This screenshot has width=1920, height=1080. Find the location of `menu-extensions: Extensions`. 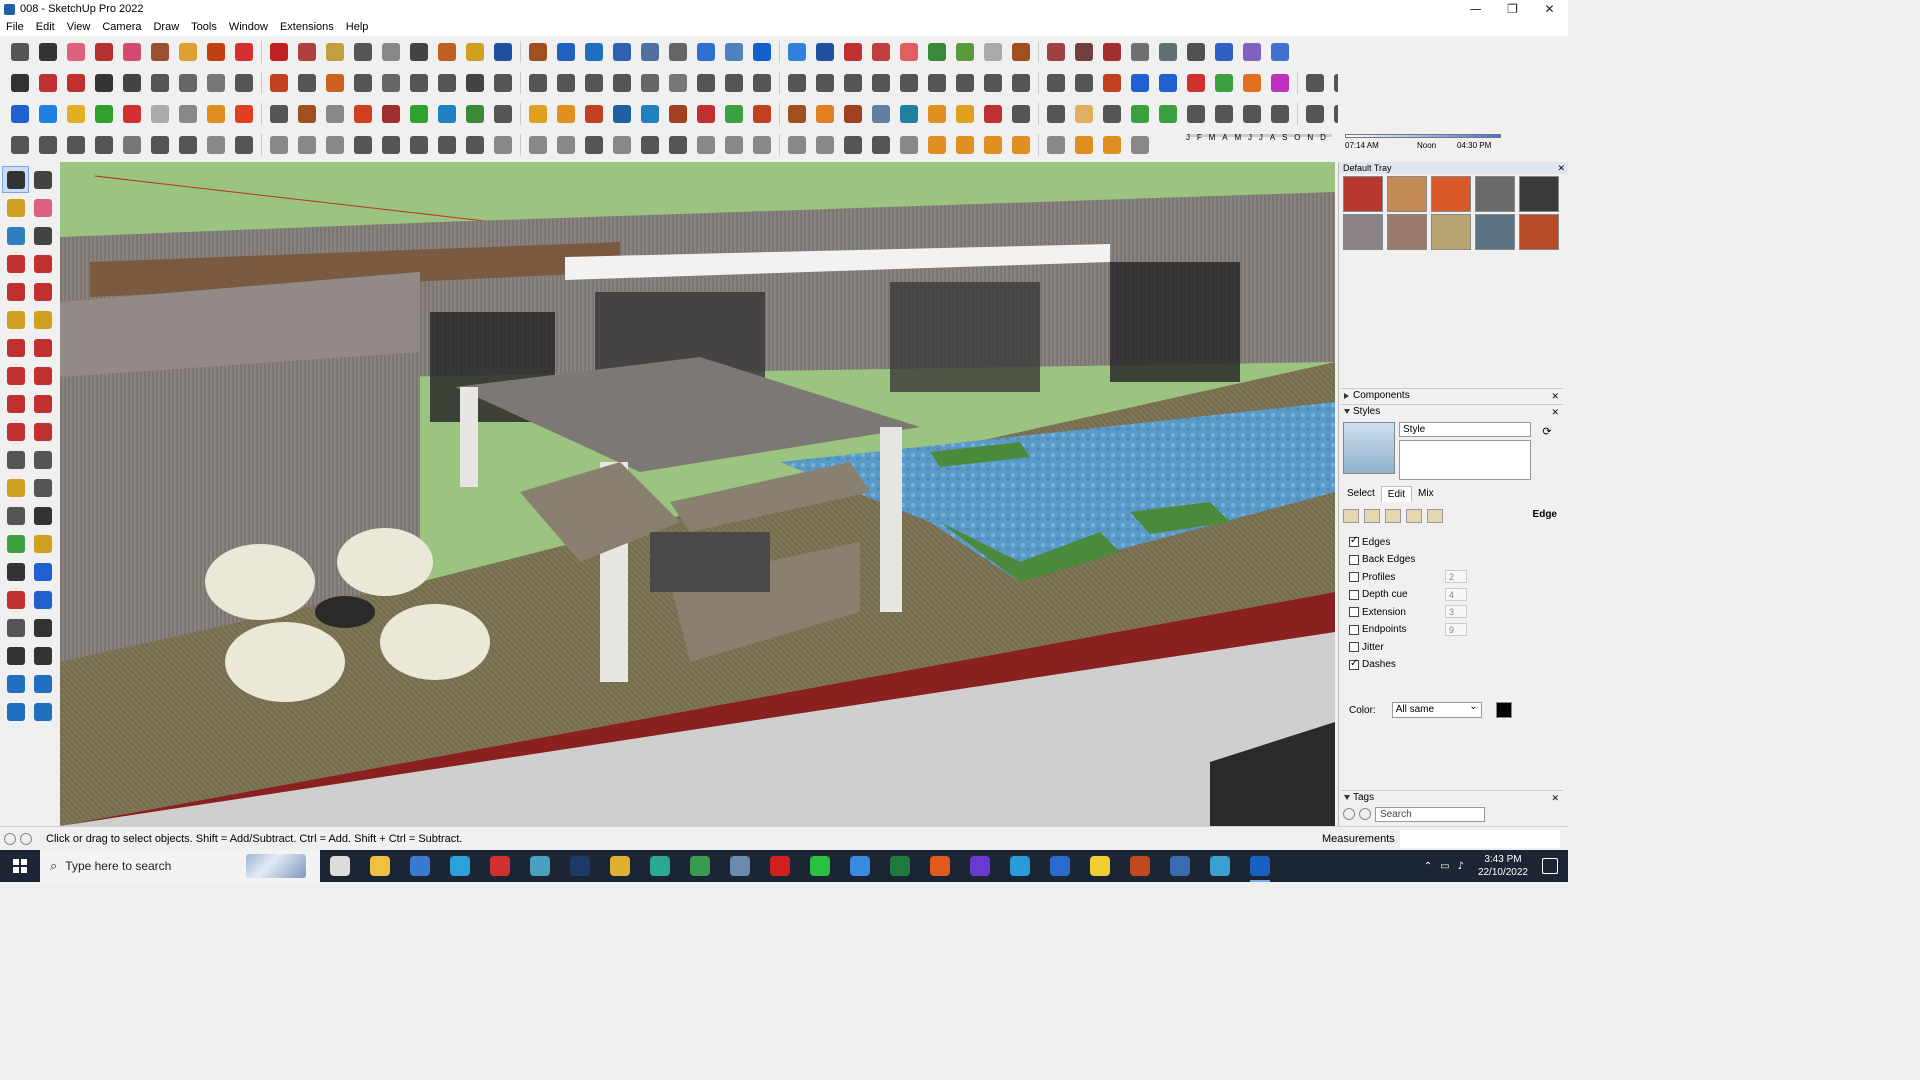

menu-extensions: Extensions is located at coordinates (307, 27).